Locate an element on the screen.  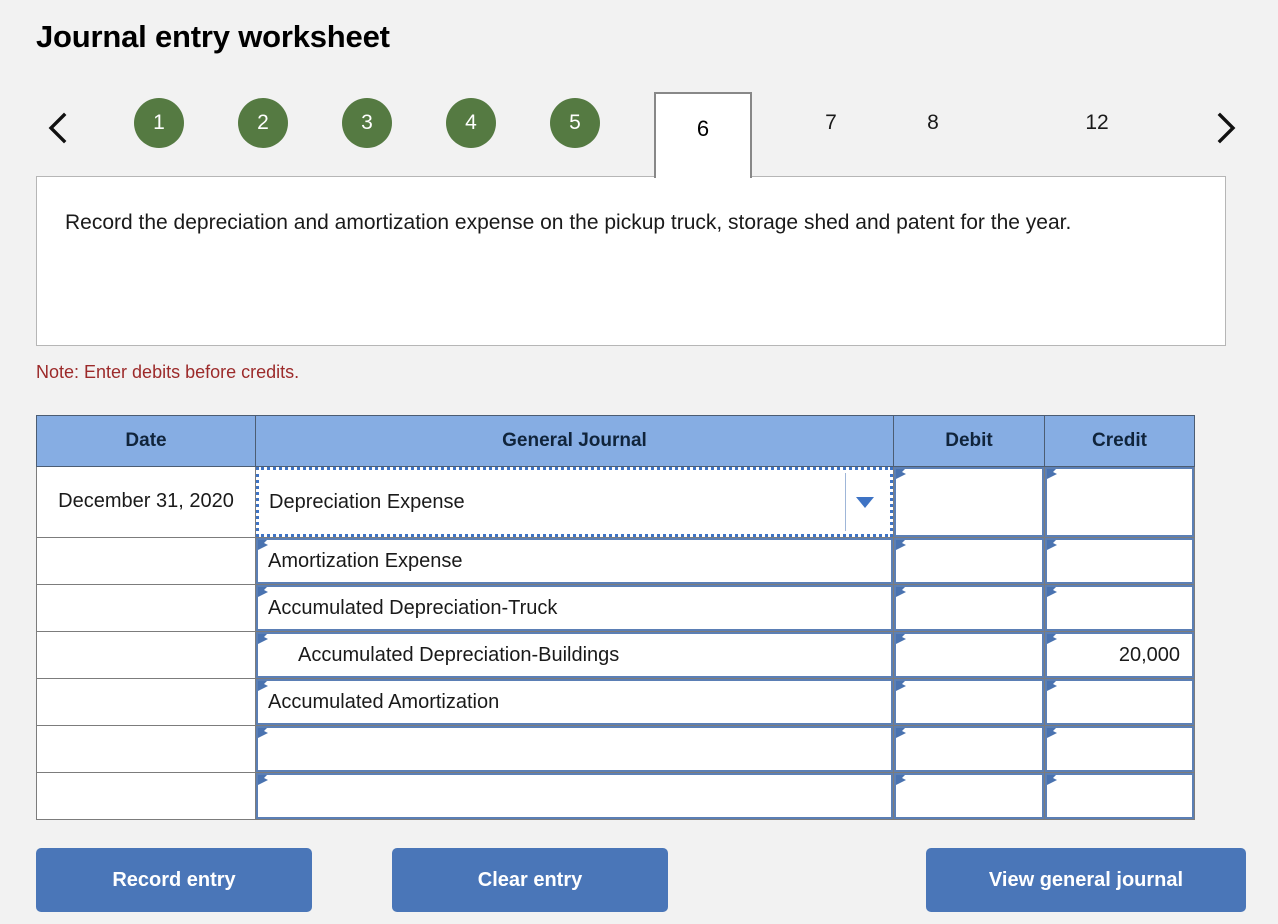
step-tab-12-label: 12 is located at coordinates (1097, 122).